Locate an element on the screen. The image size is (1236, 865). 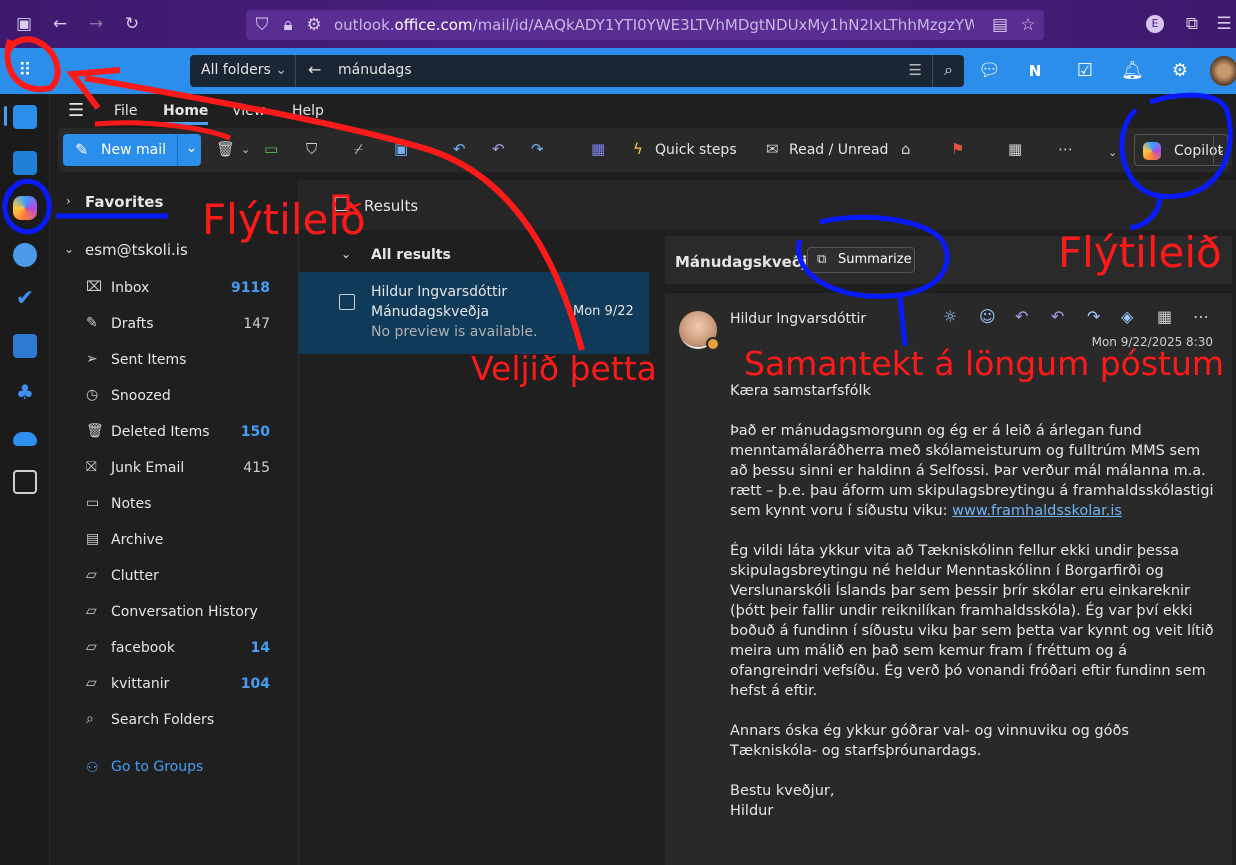
bookmark-star-icon: ☆ is located at coordinates (1028, 25).